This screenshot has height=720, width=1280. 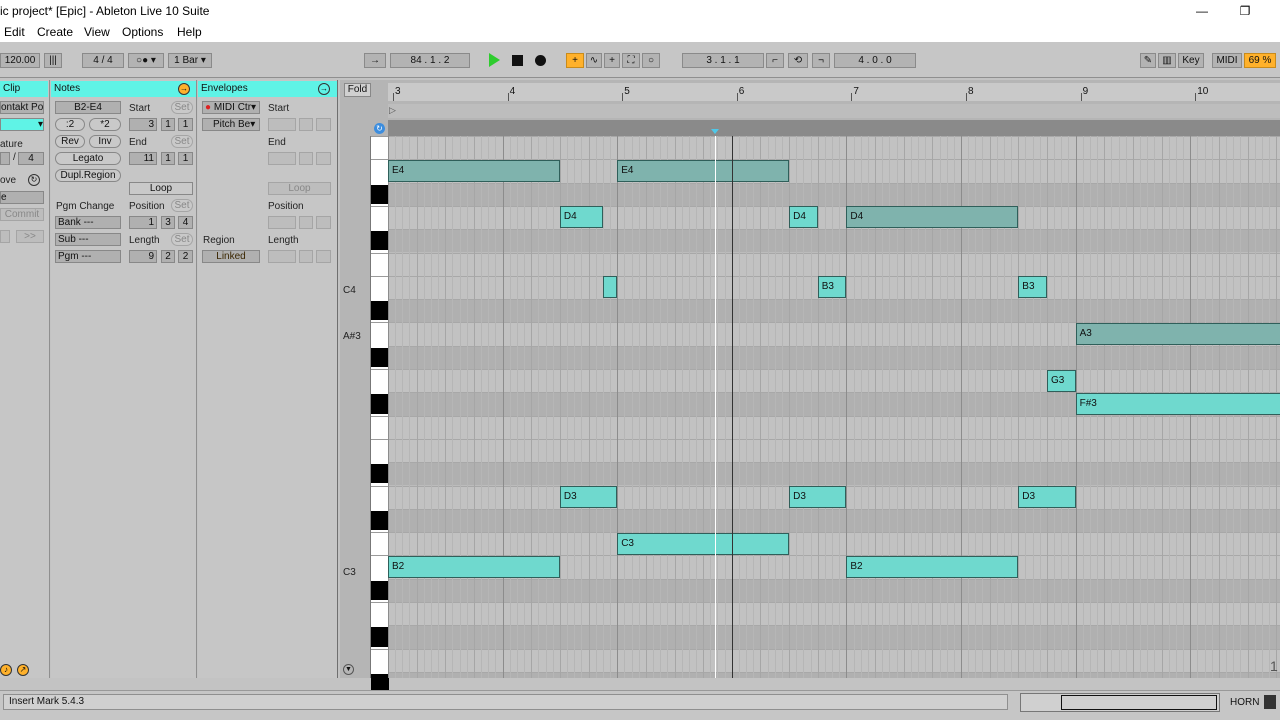 What do you see at coordinates (143, 222) in the screenshot?
I see `position-bar-field: 1` at bounding box center [143, 222].